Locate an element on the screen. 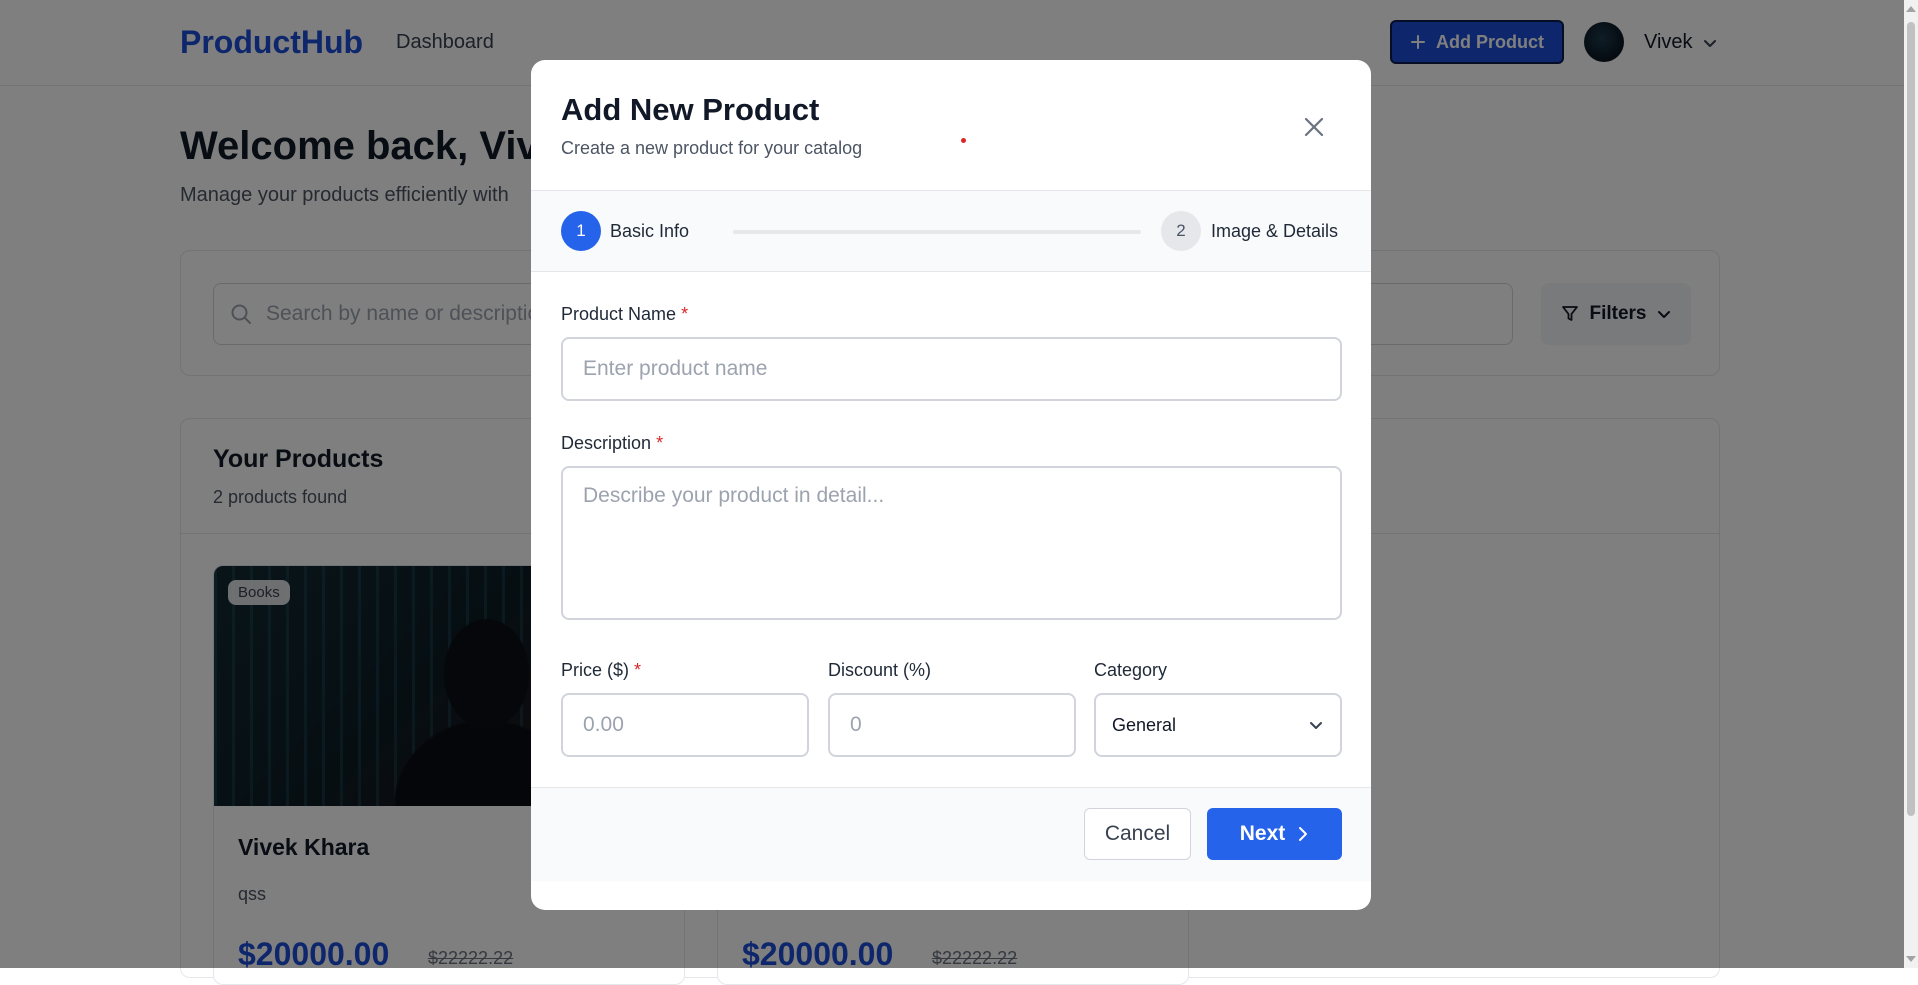 Image resolution: width=1918 pixels, height=985 pixels. scroll-down-arrow is located at coordinates (1911, 959).